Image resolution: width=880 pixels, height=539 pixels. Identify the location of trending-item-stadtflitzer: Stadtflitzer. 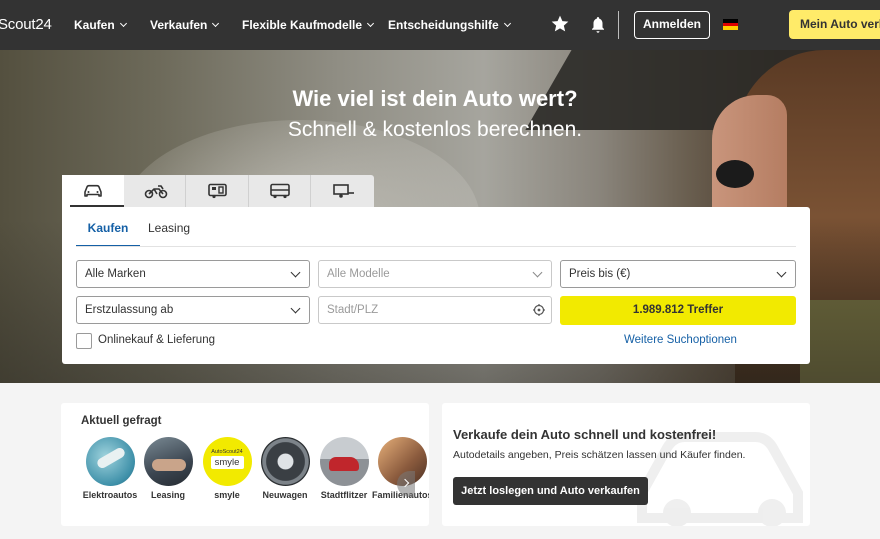
(344, 468).